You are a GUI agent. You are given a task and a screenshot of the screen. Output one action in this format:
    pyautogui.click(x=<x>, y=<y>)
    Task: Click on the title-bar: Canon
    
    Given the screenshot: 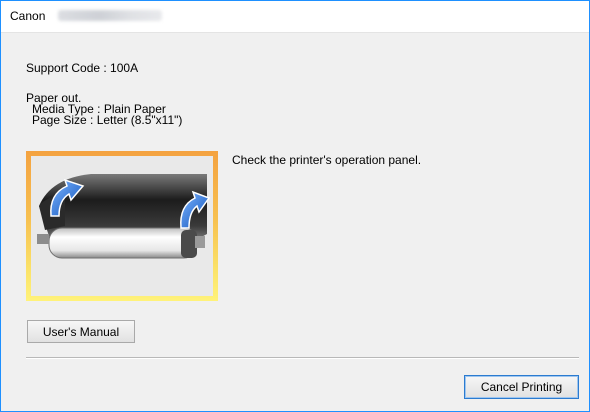 What is the action you would take?
    pyautogui.click(x=295, y=17)
    